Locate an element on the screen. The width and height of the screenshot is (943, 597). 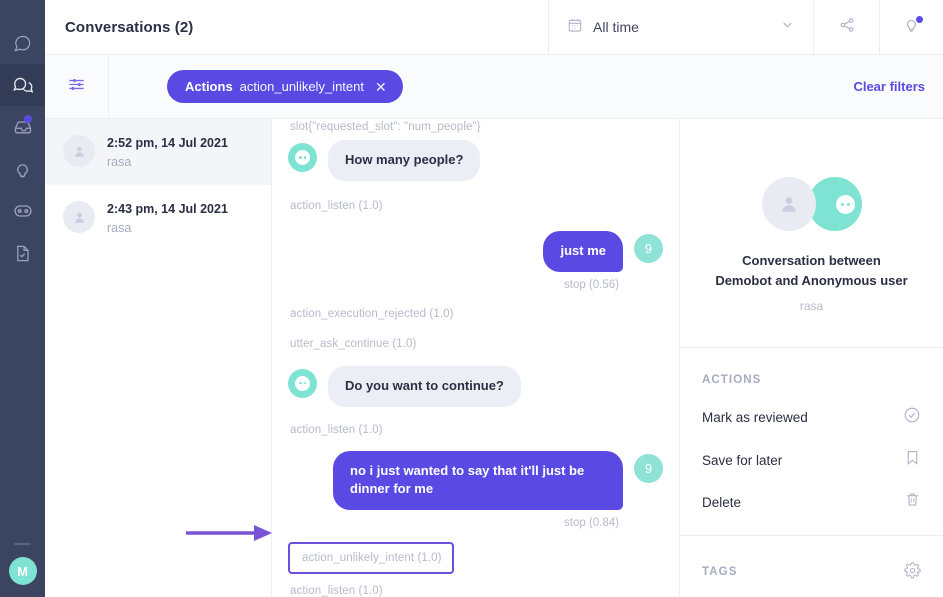
message-bubble: How many people? is located at coordinates (404, 160).